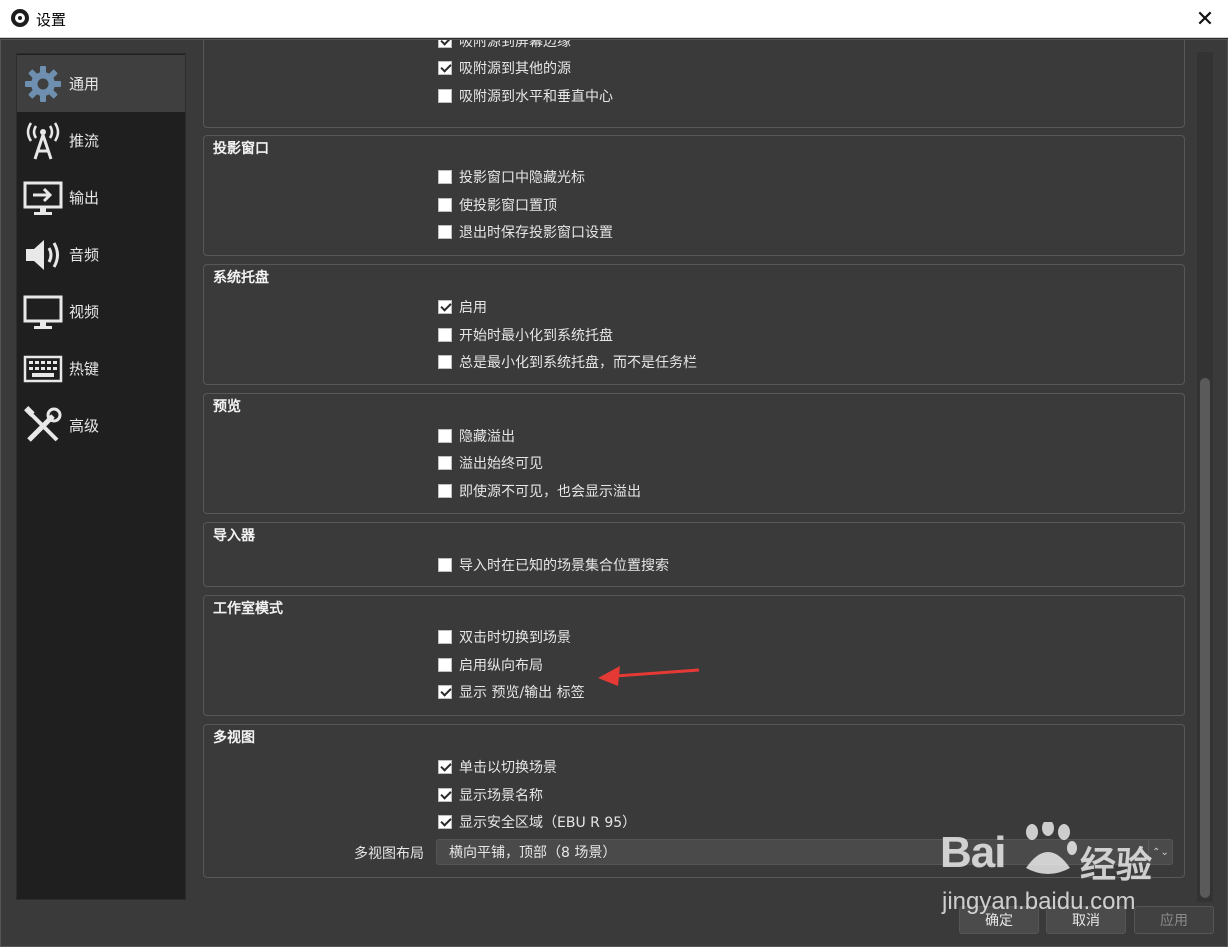 This screenshot has width=1228, height=947. Describe the element at coordinates (536, 97) in the screenshot. I see `checkbox-label: 吸附源到水平和垂直中心` at that location.